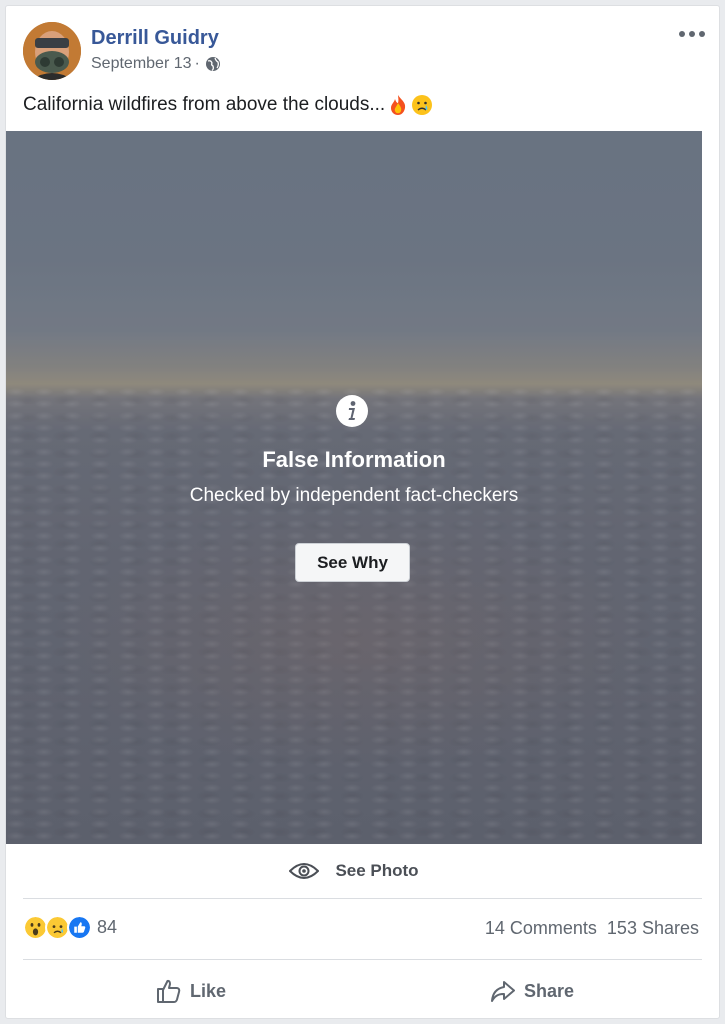 This screenshot has height=1024, width=725. I want to click on share-button: Share, so click(532, 991).